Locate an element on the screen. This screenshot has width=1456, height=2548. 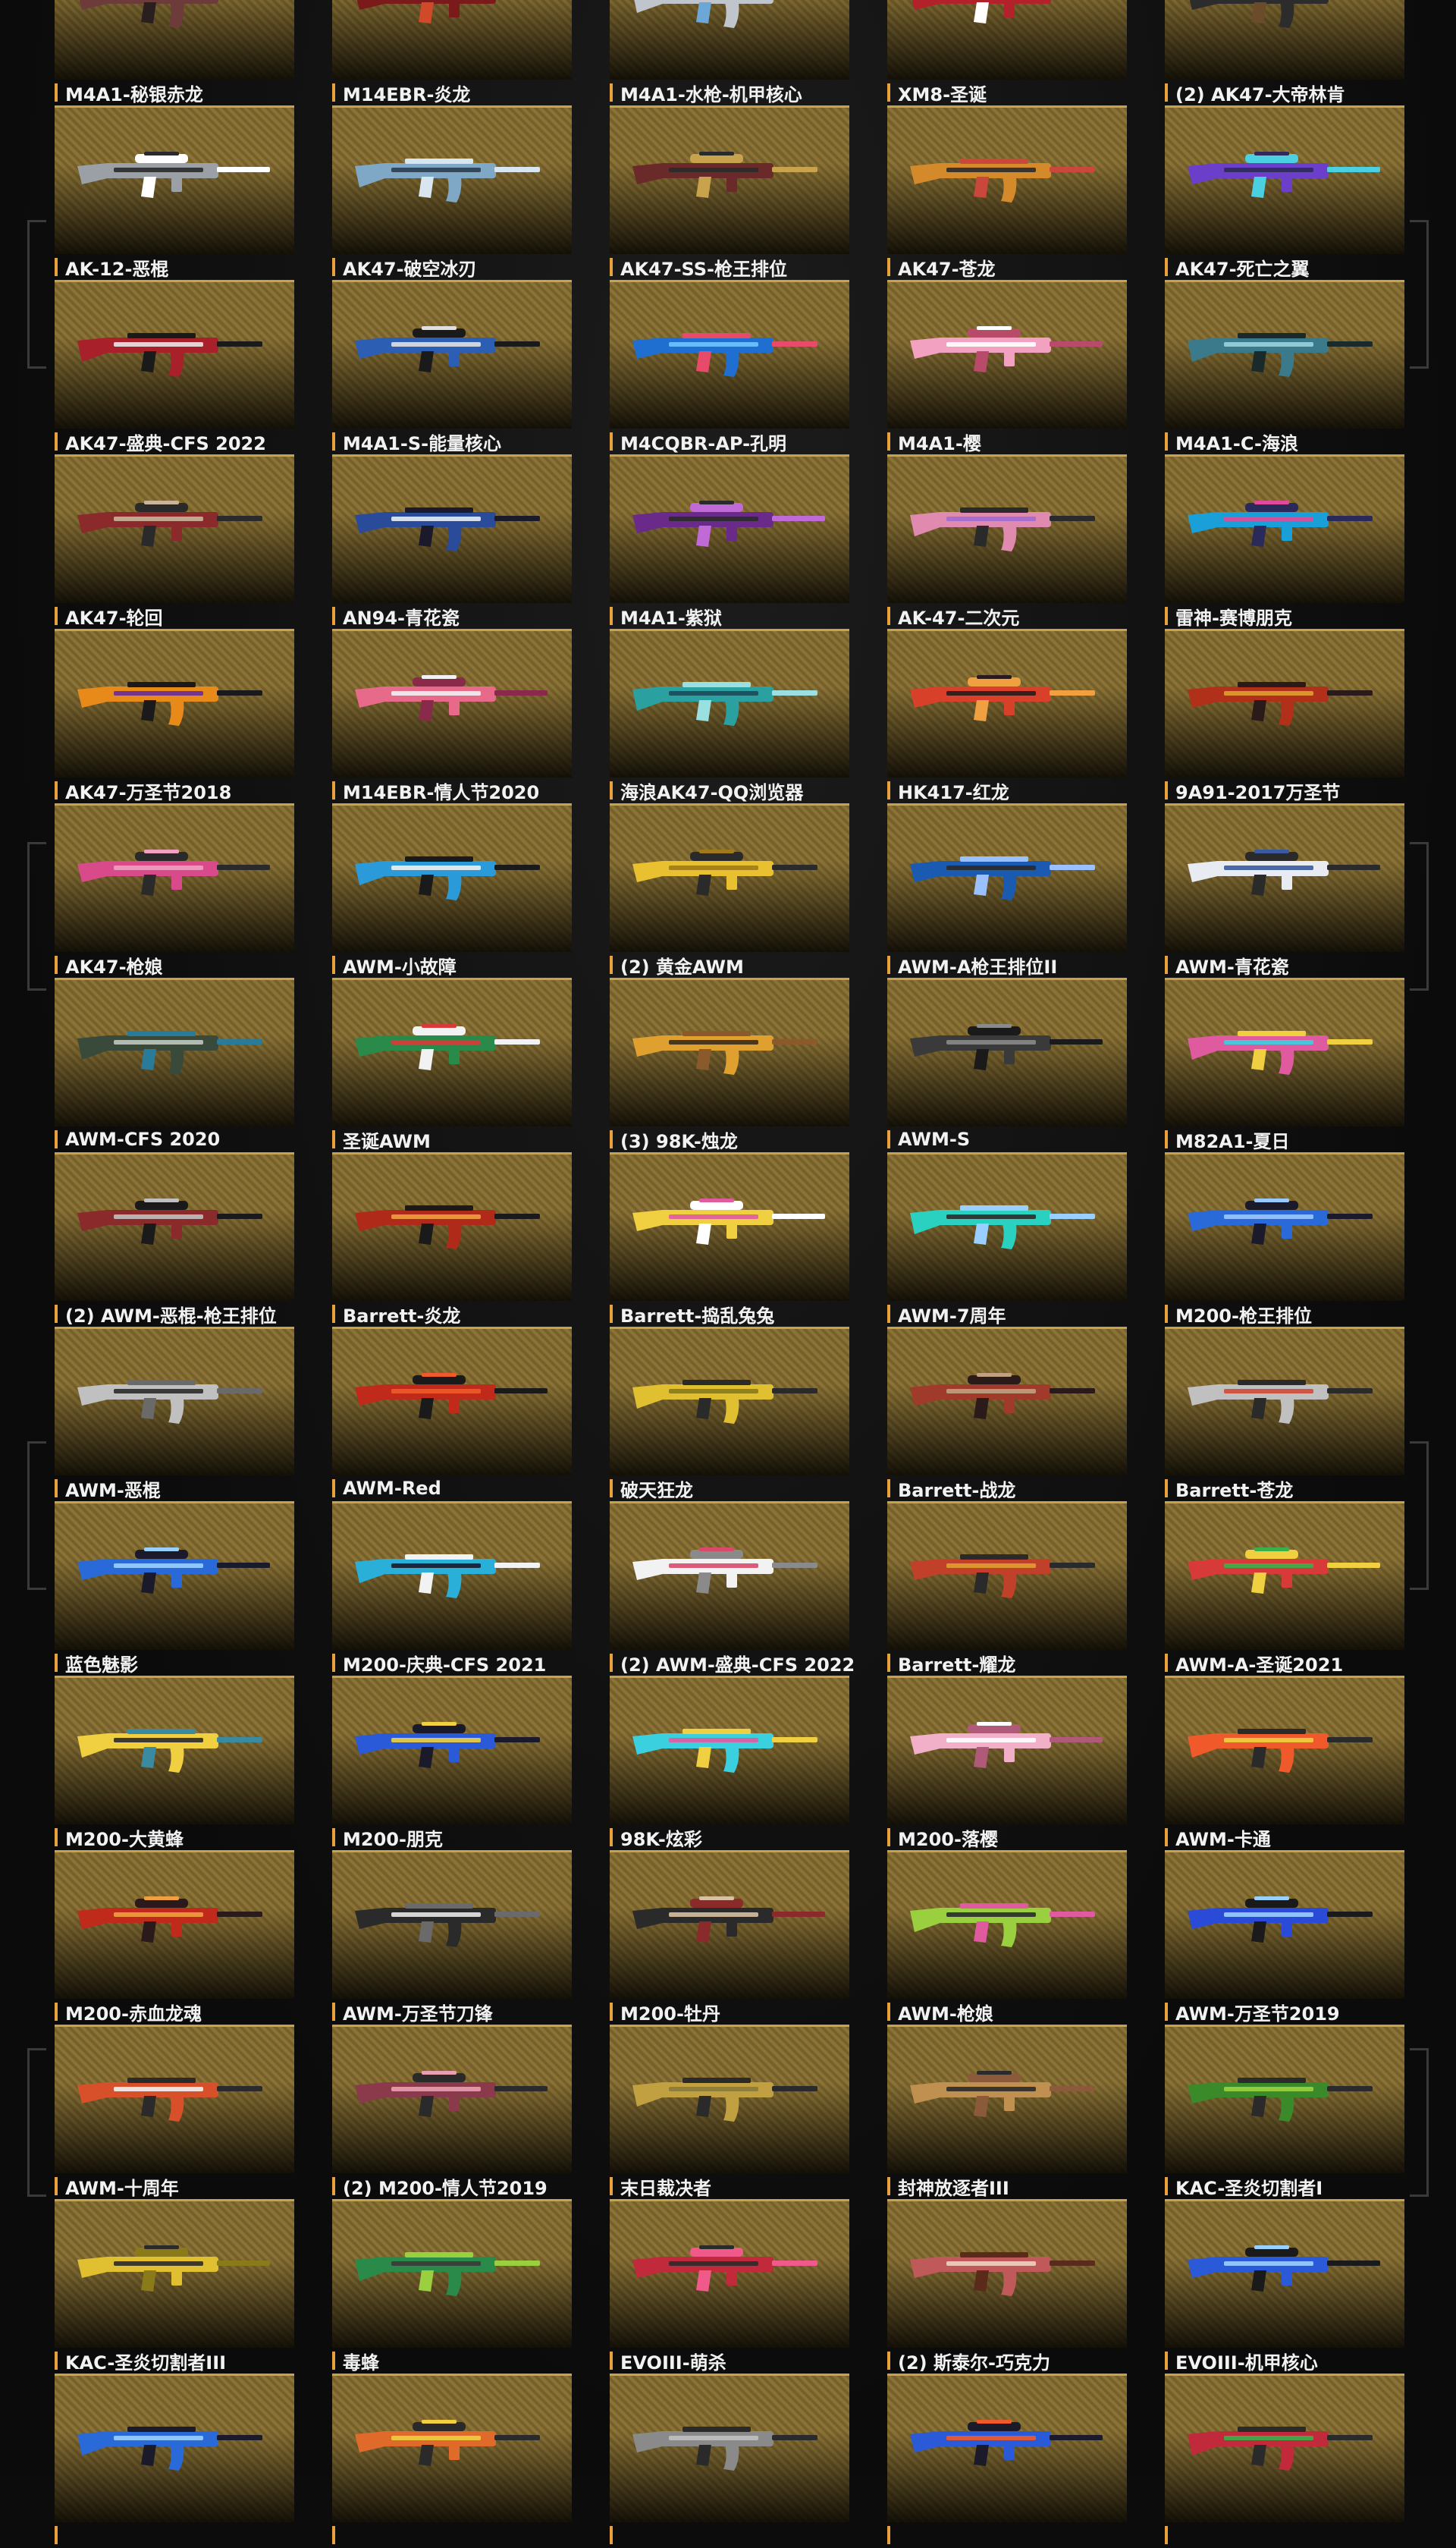
weapon-card: AK47-苍龙 is located at coordinates (1007, 192).